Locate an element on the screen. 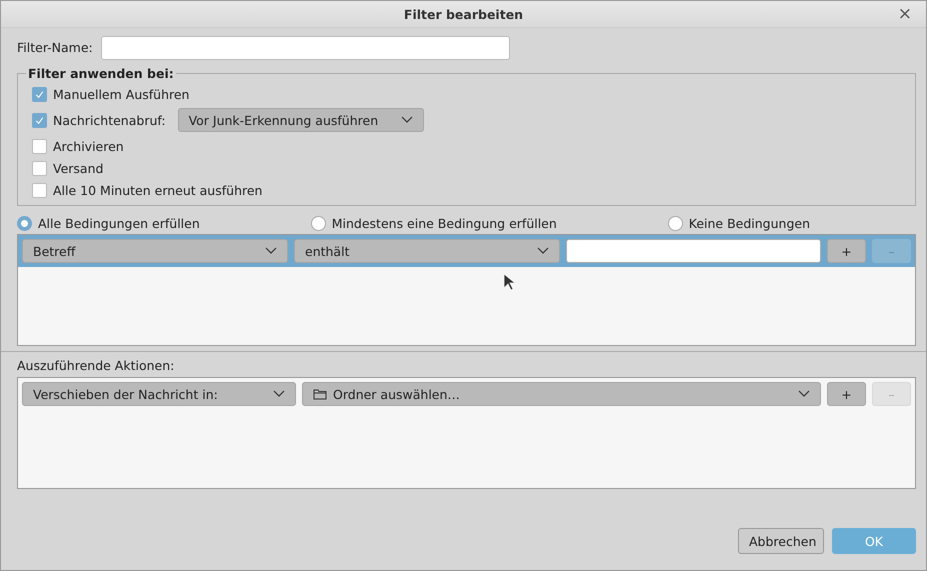 The height and width of the screenshot is (571, 927). window-title: Filter bearbeiten is located at coordinates (464, 14).